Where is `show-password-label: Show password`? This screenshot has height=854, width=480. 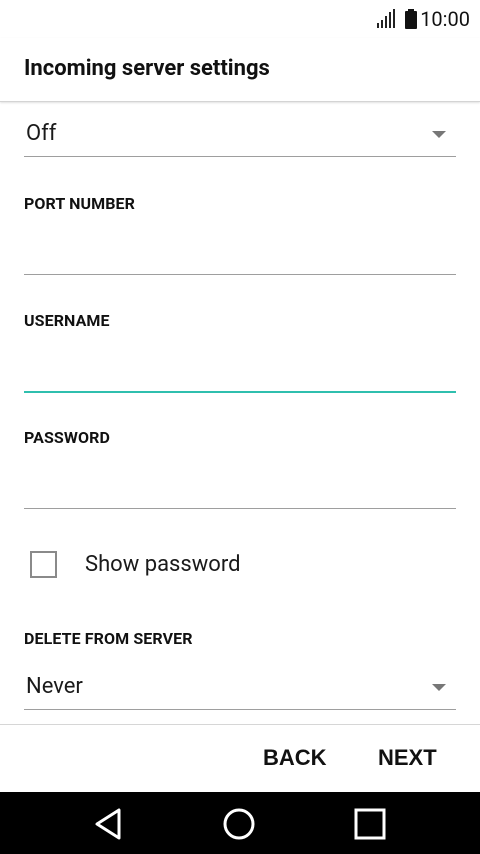 show-password-label: Show password is located at coordinates (163, 564).